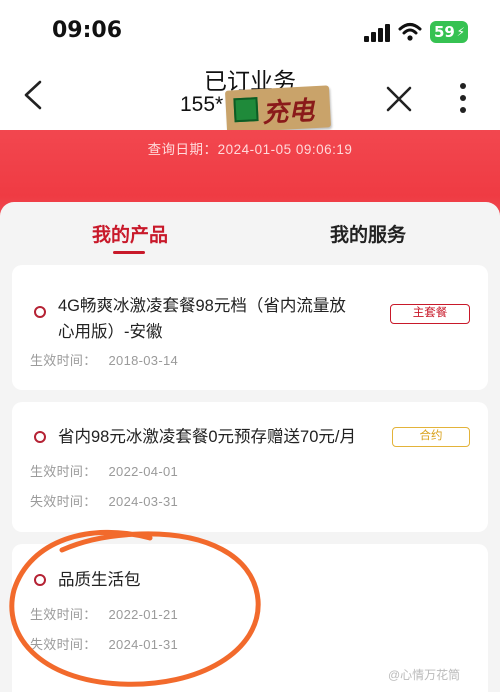  What do you see at coordinates (430, 314) in the screenshot?
I see `main-plan-tag: 主套餐` at bounding box center [430, 314].